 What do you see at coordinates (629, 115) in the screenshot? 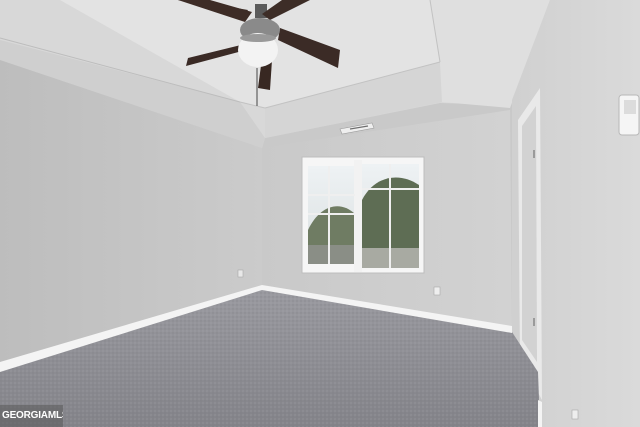
I see `thermostat-icon` at bounding box center [629, 115].